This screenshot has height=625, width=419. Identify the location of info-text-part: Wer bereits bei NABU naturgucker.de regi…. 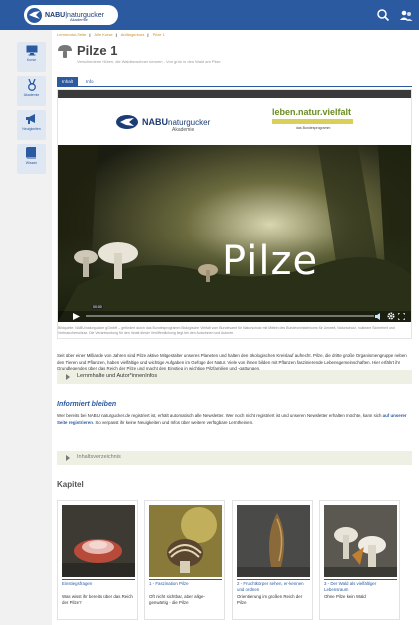
(219, 415).